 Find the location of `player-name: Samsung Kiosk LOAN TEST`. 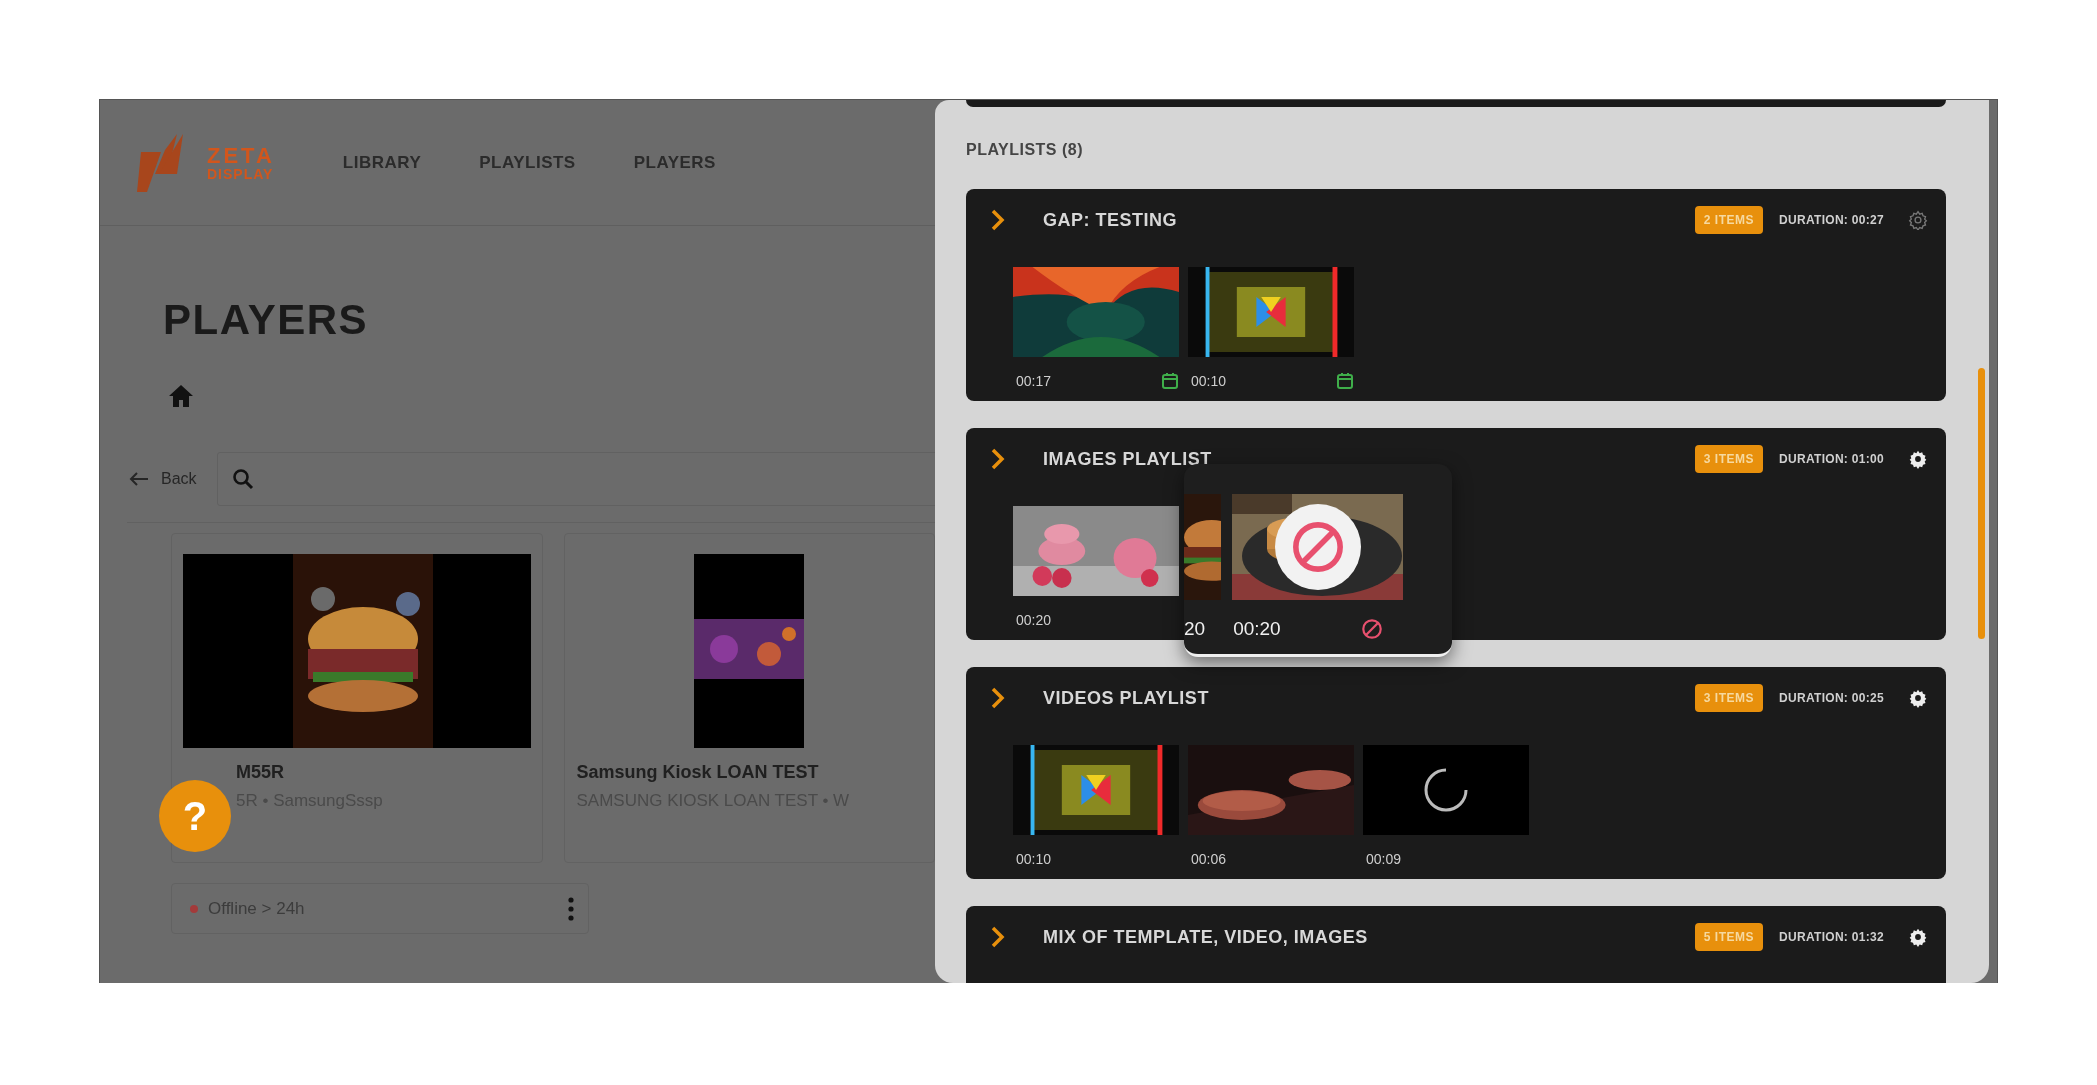

player-name: Samsung Kiosk LOAN TEST is located at coordinates (698, 772).